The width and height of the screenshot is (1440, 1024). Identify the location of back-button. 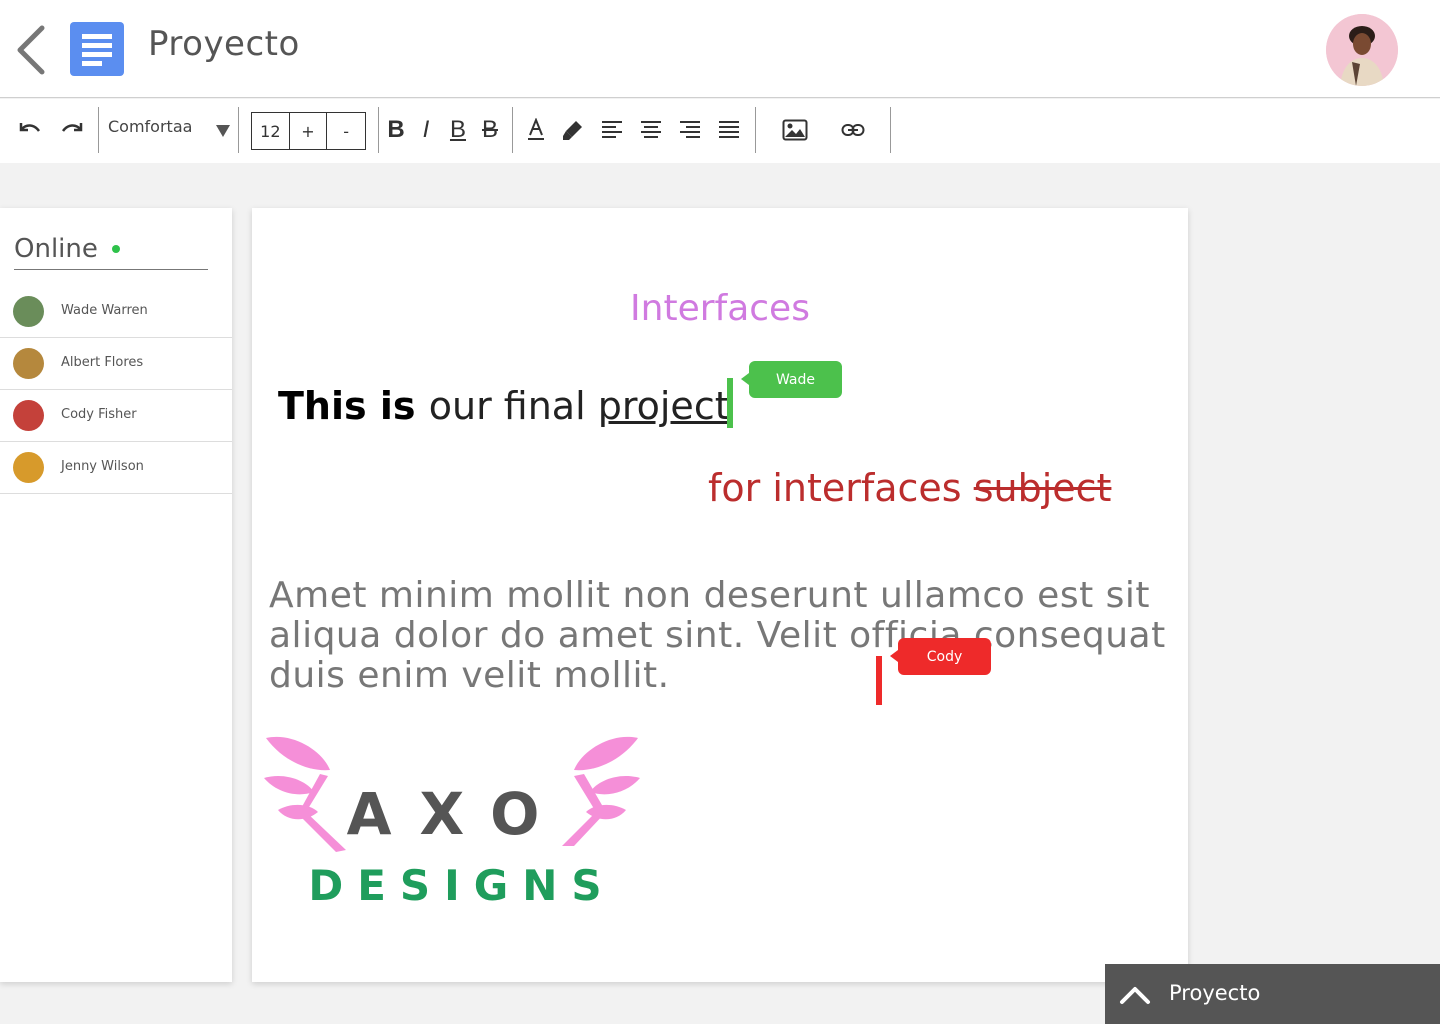
(32, 50).